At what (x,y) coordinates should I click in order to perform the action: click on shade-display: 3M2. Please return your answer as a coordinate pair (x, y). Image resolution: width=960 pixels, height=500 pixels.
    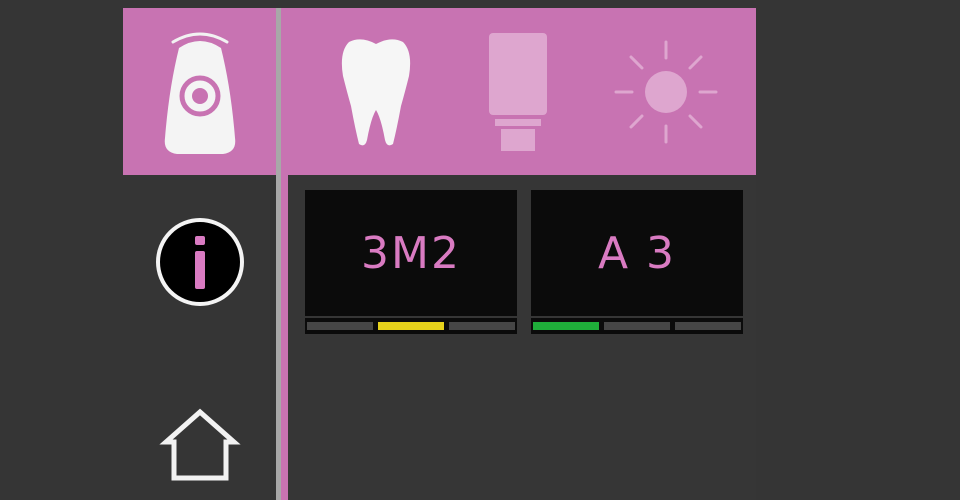
    Looking at the image, I should click on (411, 253).